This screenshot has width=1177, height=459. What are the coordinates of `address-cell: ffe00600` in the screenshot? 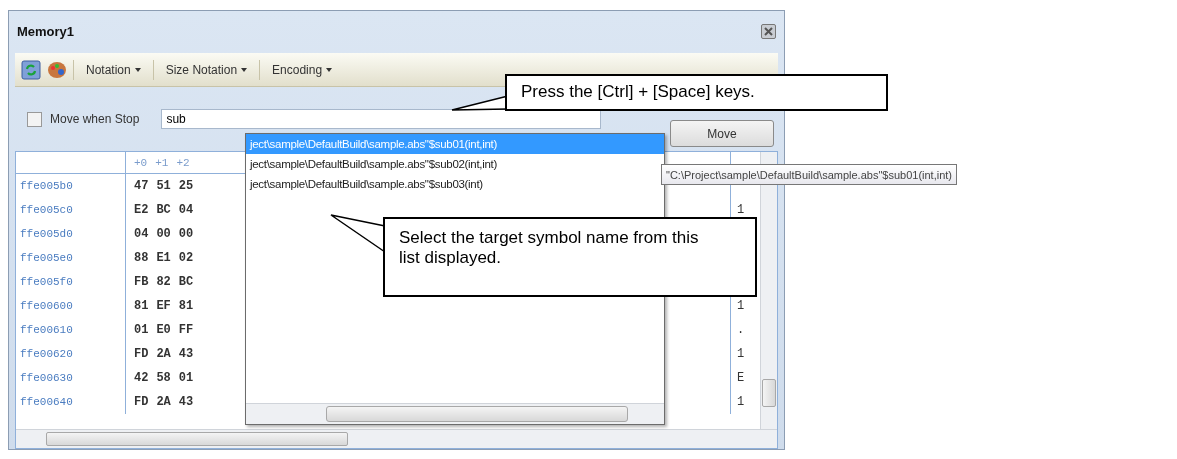 It's located at (71, 306).